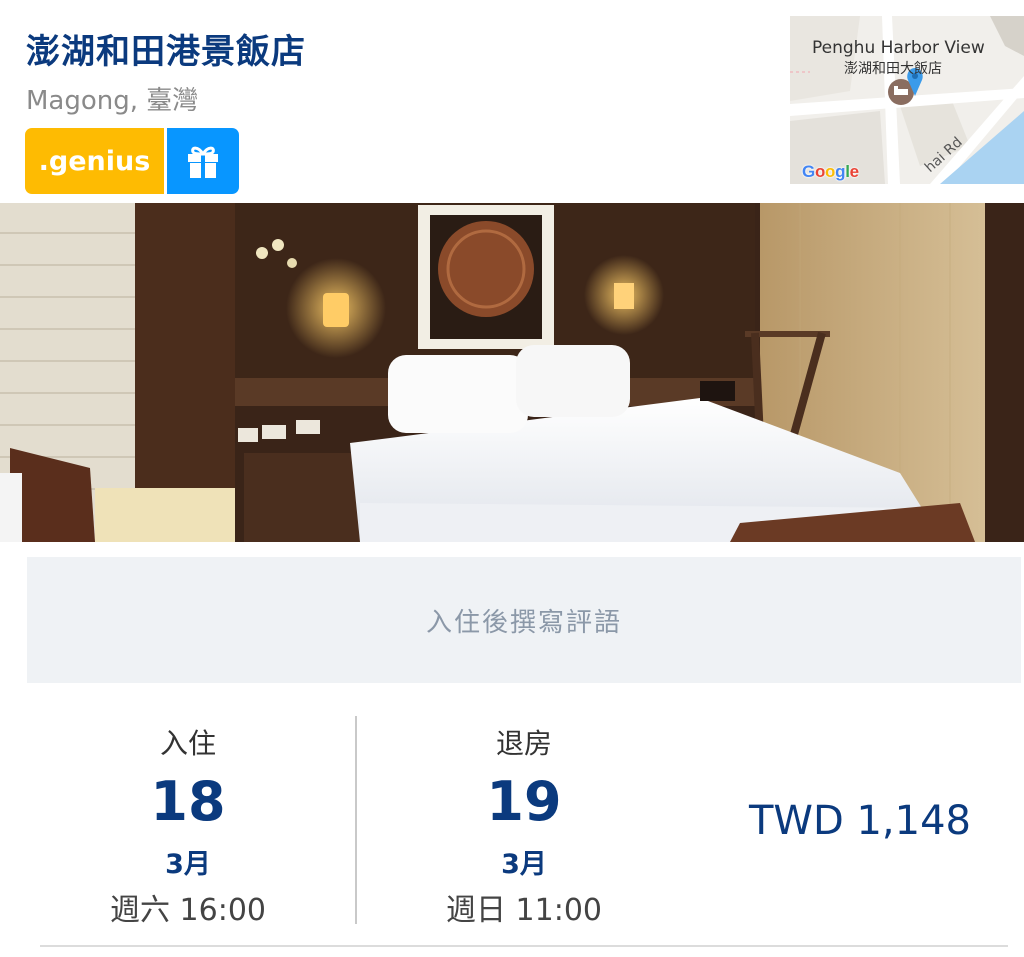 The width and height of the screenshot is (1024, 957). I want to click on gift-badge, so click(203, 161).